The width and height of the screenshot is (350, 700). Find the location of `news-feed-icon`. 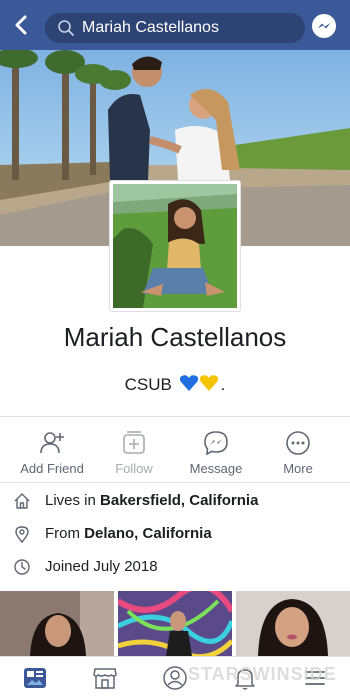

news-feed-icon is located at coordinates (35, 678).